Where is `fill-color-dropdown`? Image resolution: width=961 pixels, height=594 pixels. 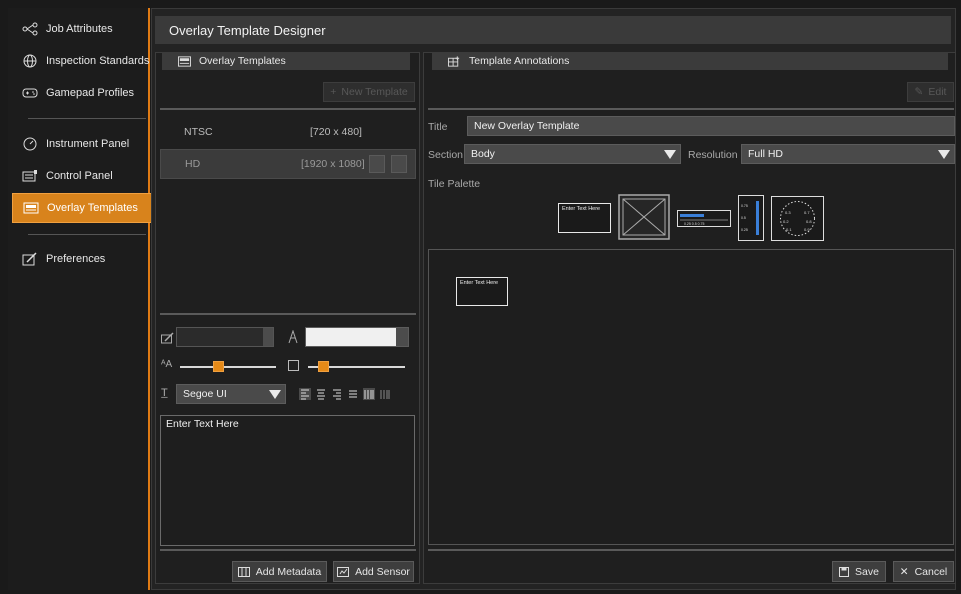
fill-color-dropdown is located at coordinates (225, 337).